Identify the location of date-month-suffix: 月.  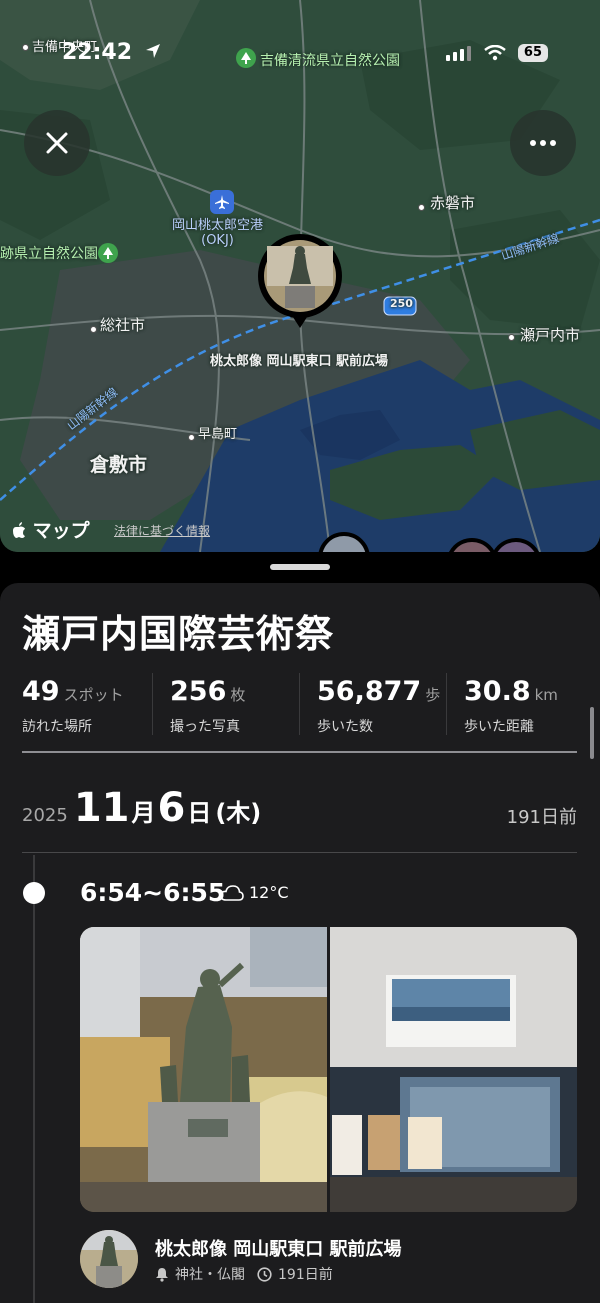
(143, 813).